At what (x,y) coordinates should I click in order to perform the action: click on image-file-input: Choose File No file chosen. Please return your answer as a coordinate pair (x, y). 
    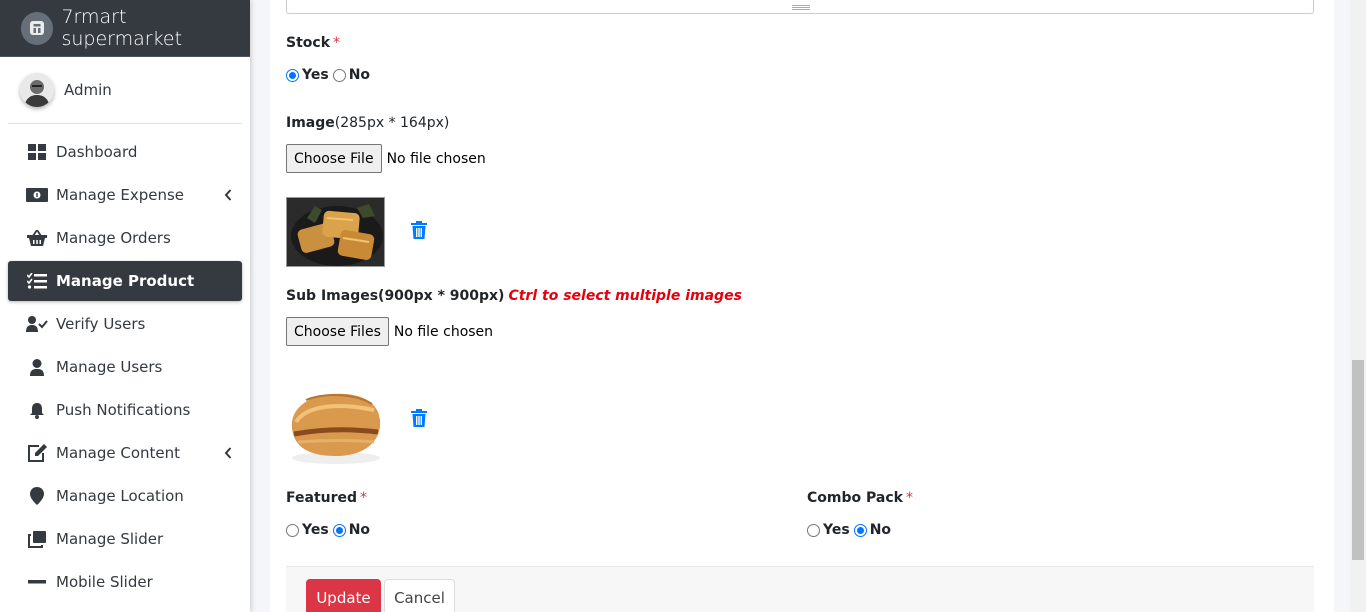
    Looking at the image, I should click on (386, 158).